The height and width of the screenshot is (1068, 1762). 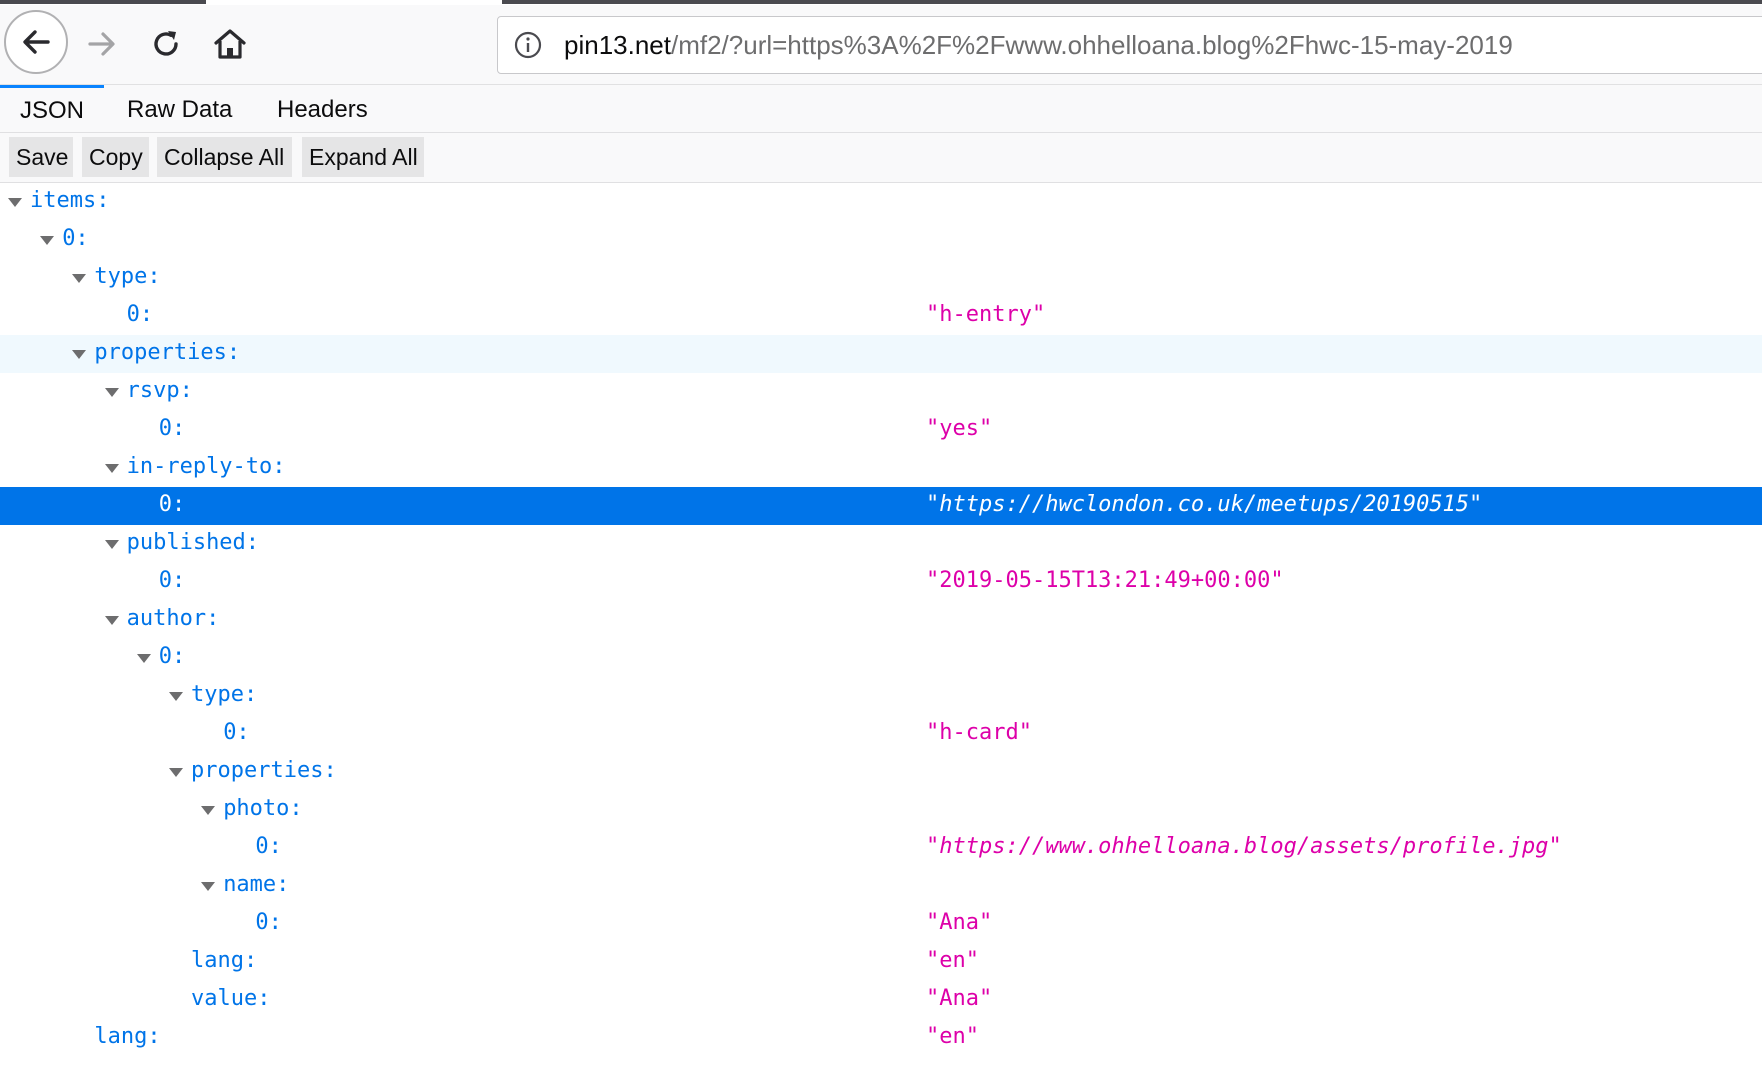 What do you see at coordinates (881, 620) in the screenshot?
I see `tree-row: author:` at bounding box center [881, 620].